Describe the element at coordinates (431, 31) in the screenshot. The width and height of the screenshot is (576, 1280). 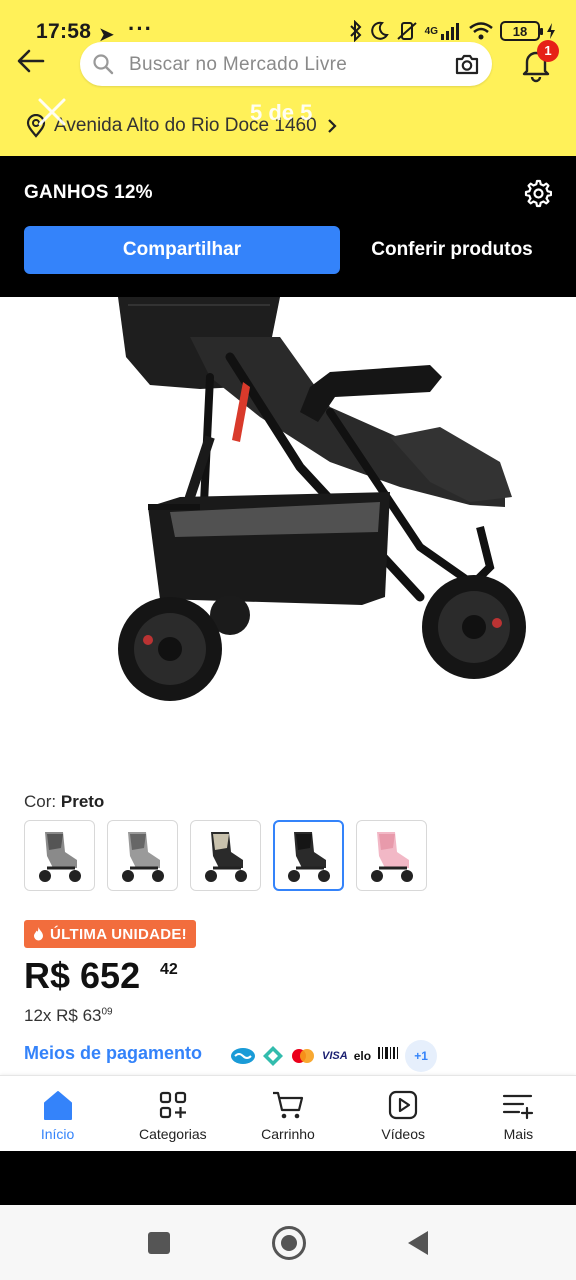
I see `network-type-indicator: 4G` at that location.